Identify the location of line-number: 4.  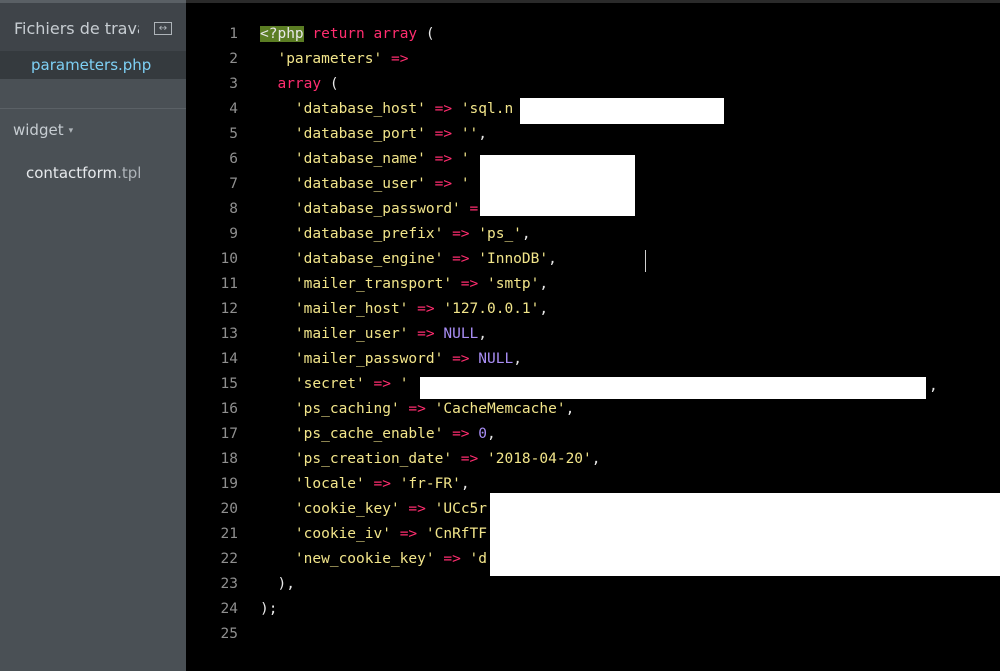
(233, 109).